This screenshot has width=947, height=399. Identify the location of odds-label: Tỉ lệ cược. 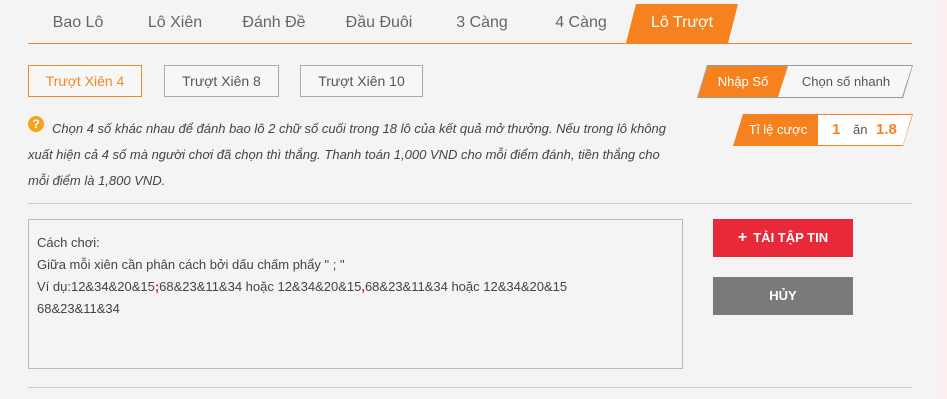
(778, 129).